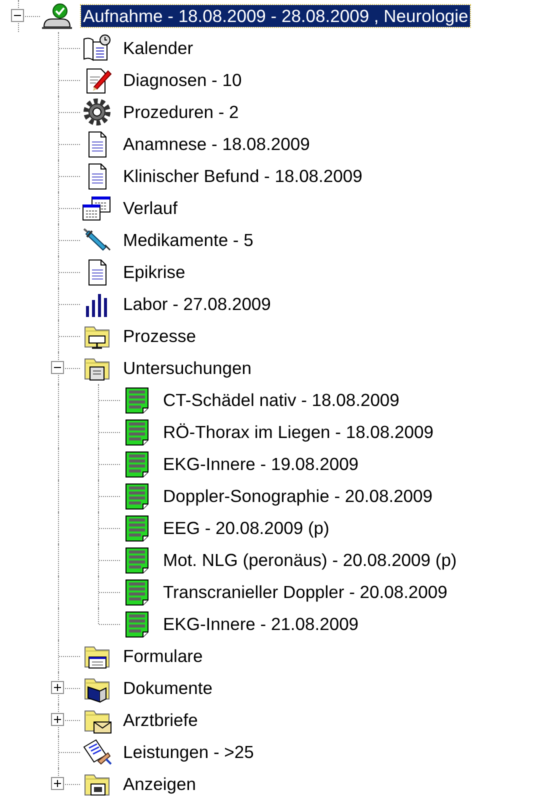  What do you see at coordinates (159, 336) in the screenshot?
I see `tree-item: Prozesse` at bounding box center [159, 336].